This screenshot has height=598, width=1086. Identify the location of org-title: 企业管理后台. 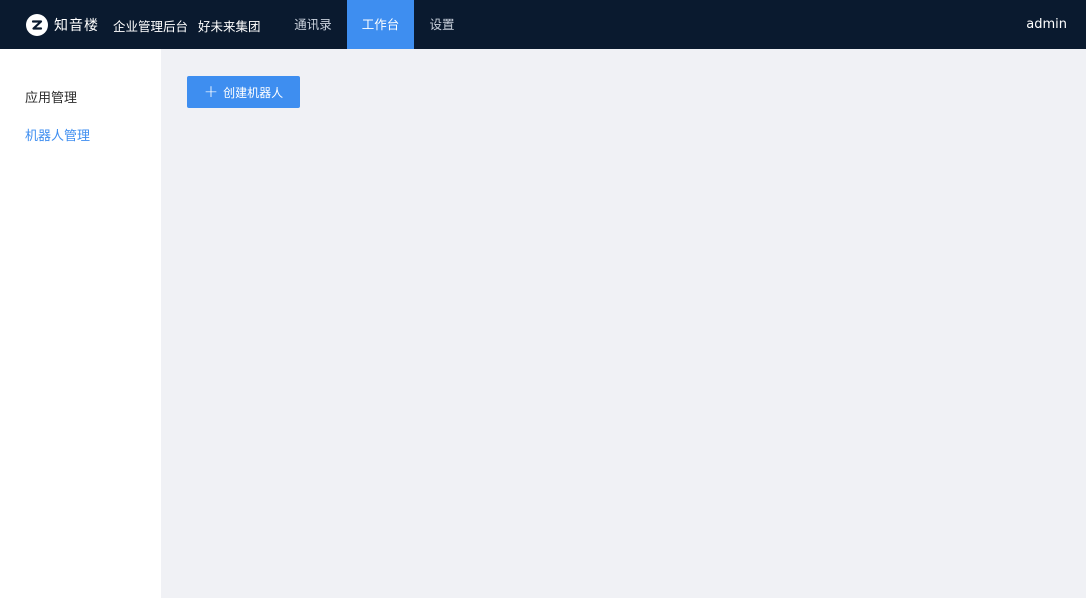
(151, 26).